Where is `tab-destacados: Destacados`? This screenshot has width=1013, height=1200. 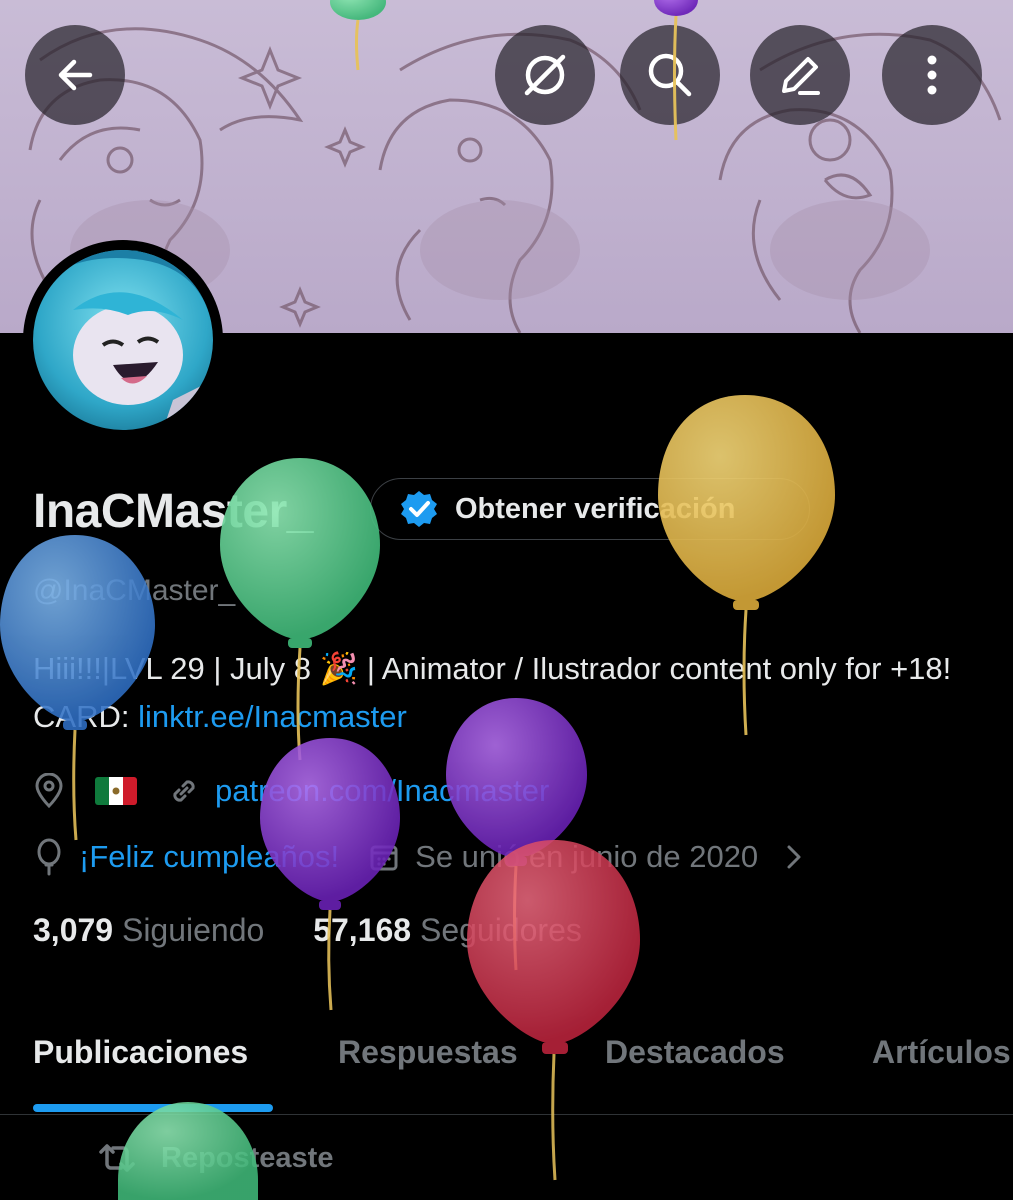 tab-destacados: Destacados is located at coordinates (695, 1052).